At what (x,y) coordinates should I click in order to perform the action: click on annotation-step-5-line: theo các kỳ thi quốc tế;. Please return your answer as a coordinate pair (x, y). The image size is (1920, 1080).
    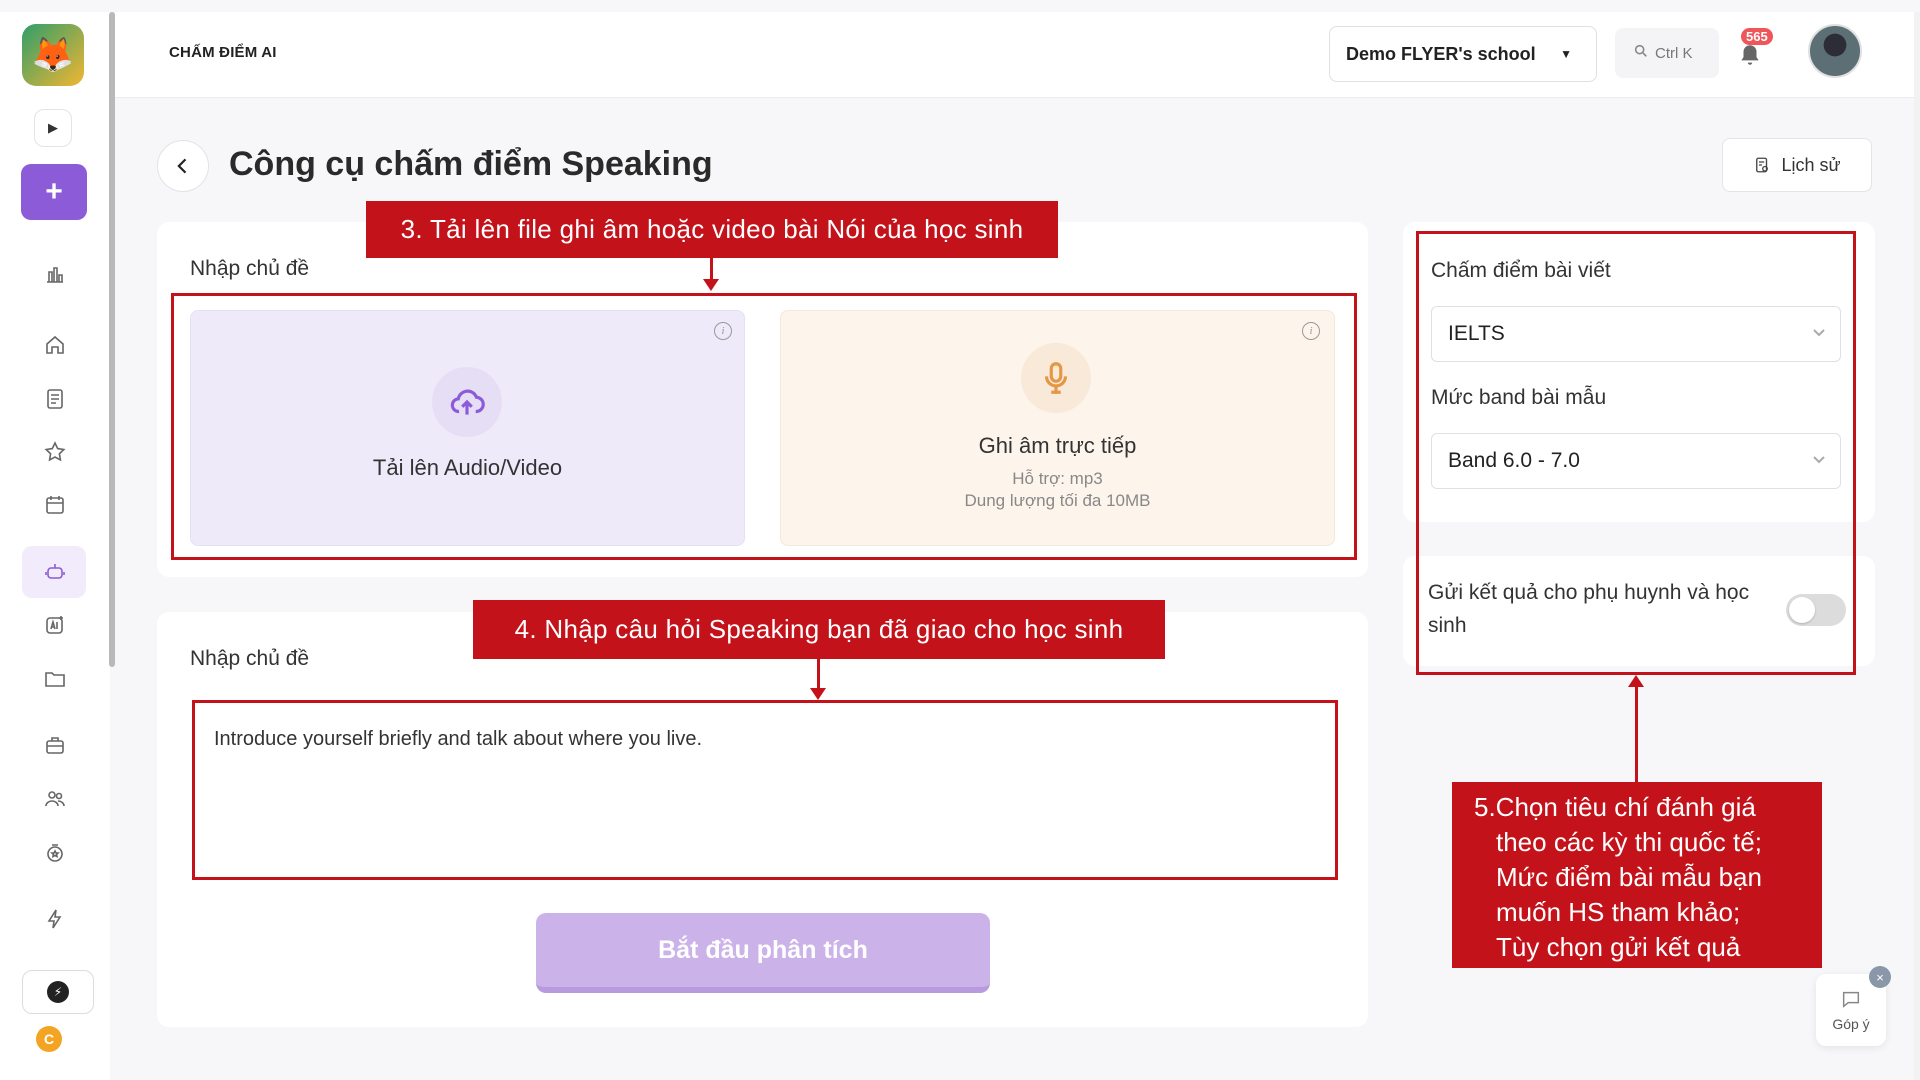
    Looking at the image, I should click on (1629, 842).